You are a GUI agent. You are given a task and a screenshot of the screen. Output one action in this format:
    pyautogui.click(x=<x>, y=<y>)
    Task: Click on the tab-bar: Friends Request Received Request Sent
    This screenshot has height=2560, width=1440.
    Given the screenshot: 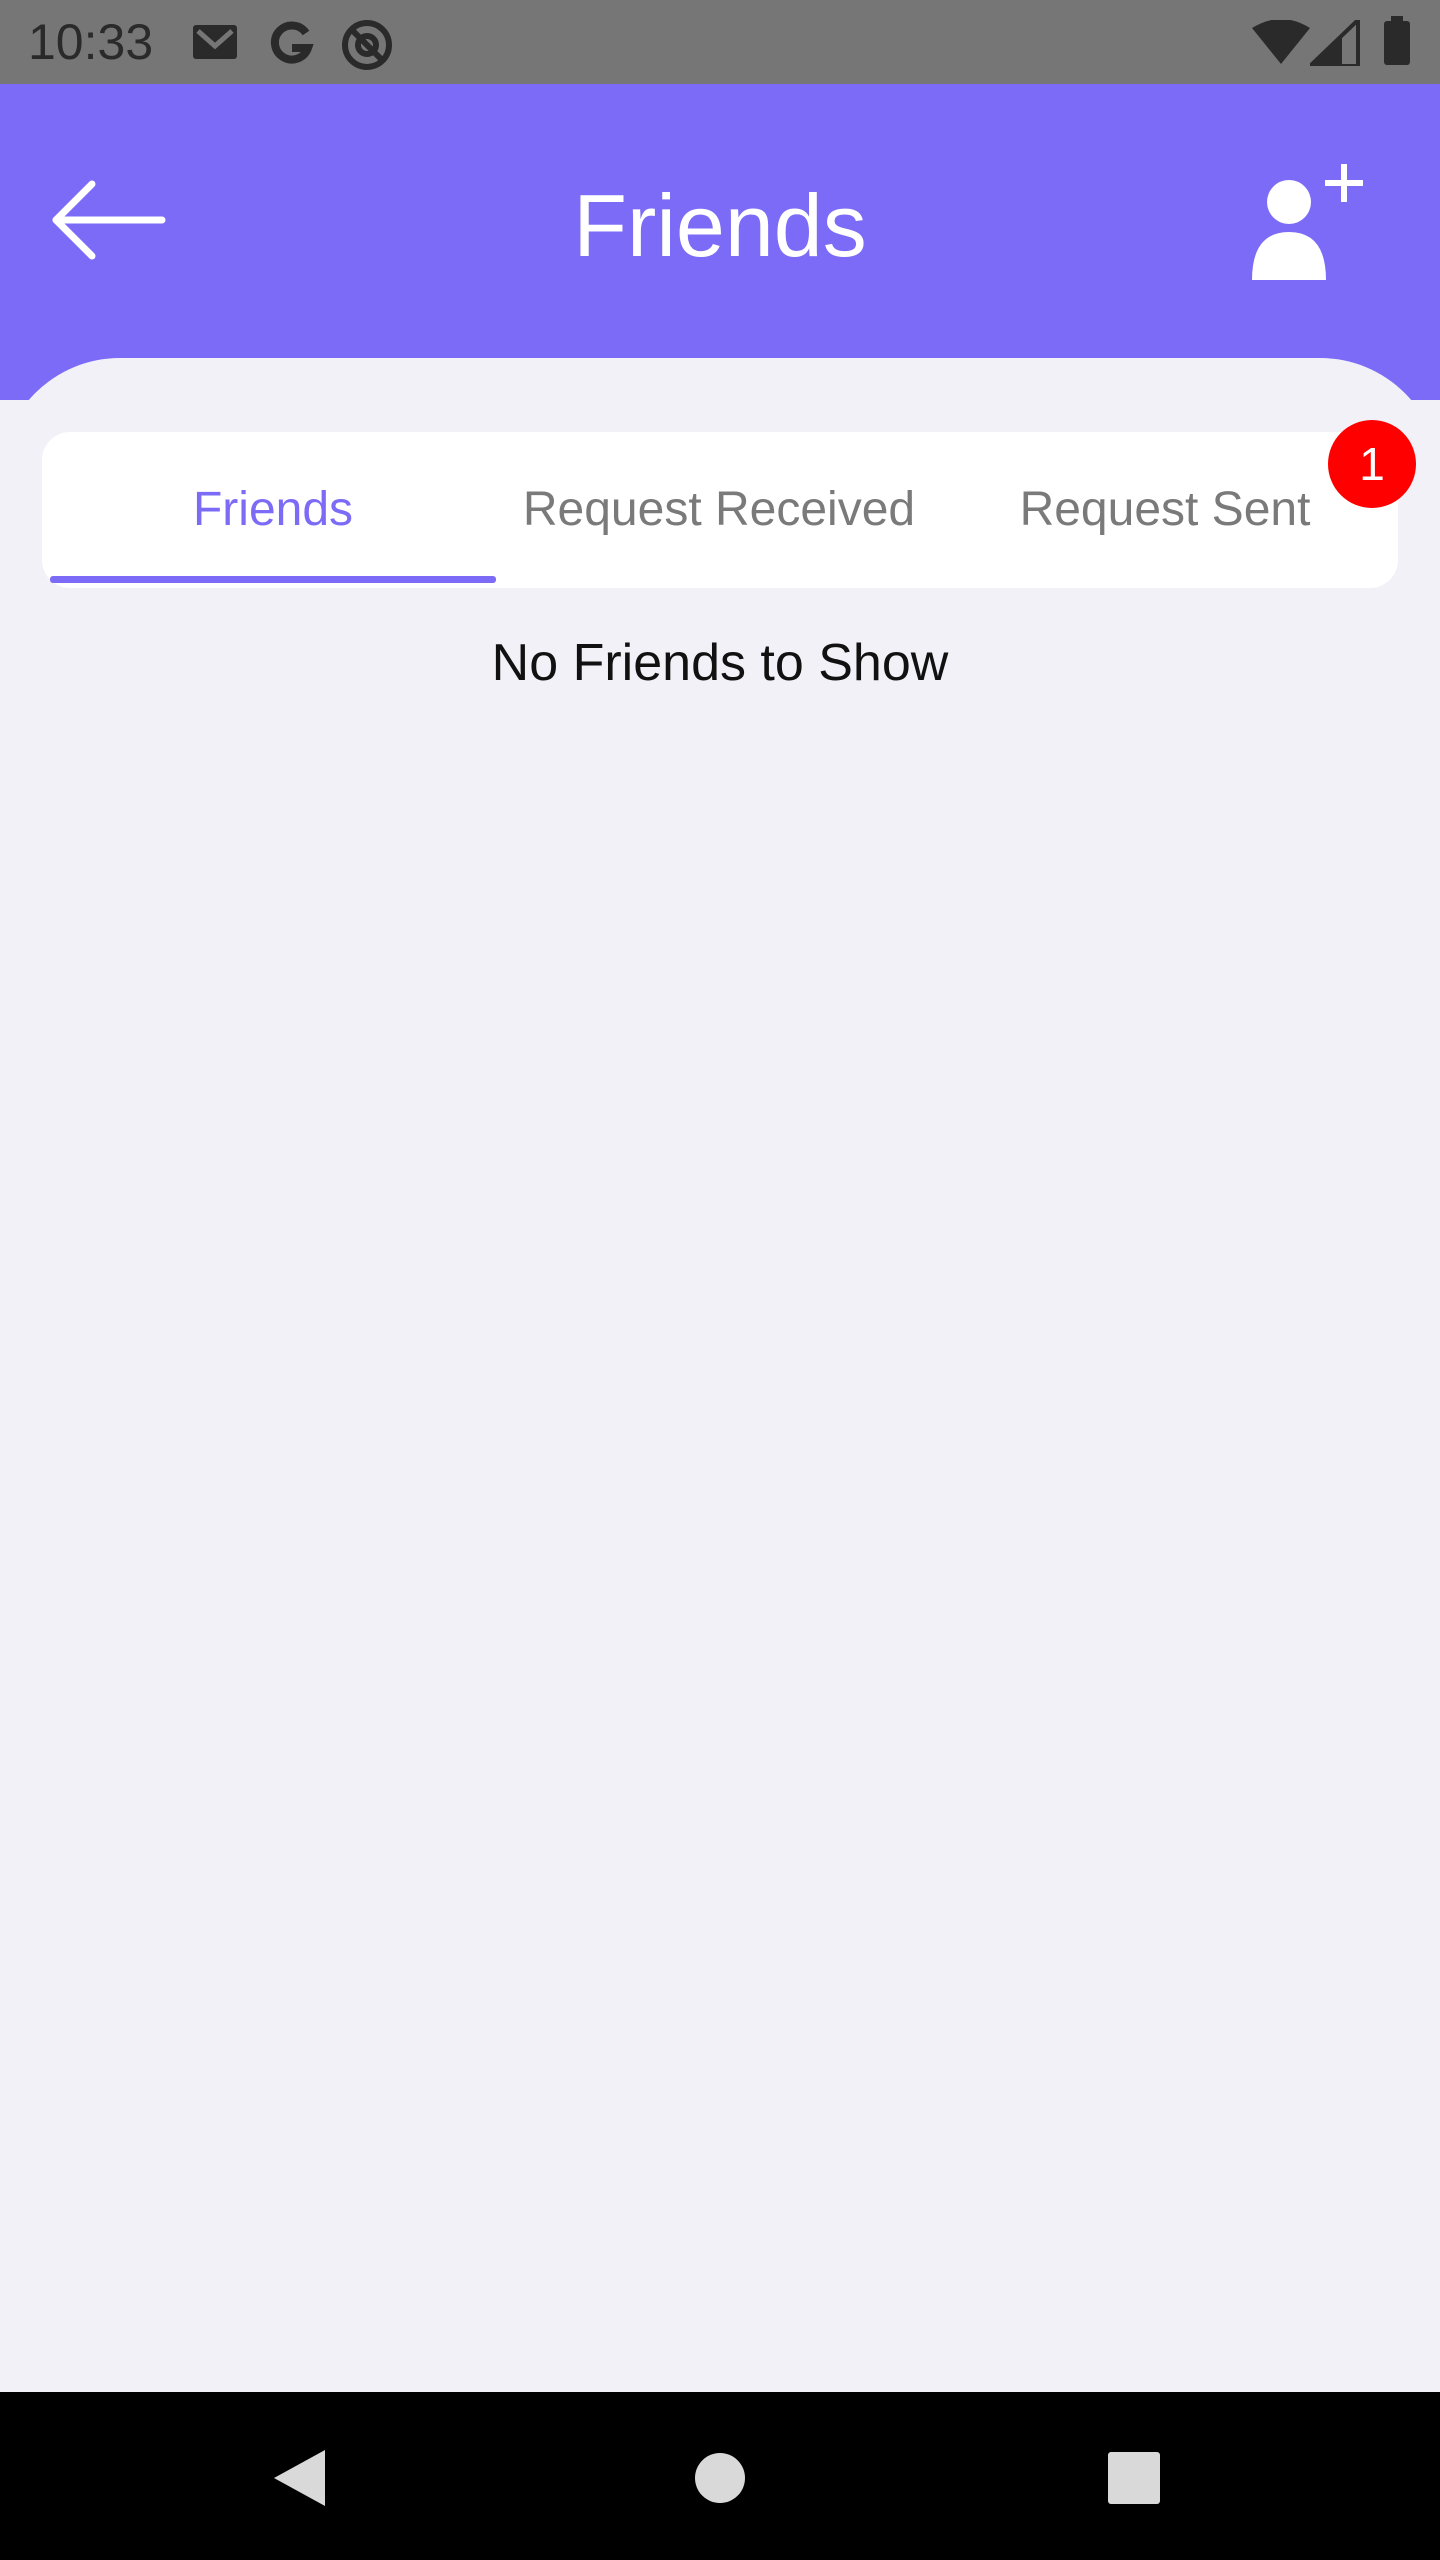 What is the action you would take?
    pyautogui.click(x=720, y=510)
    